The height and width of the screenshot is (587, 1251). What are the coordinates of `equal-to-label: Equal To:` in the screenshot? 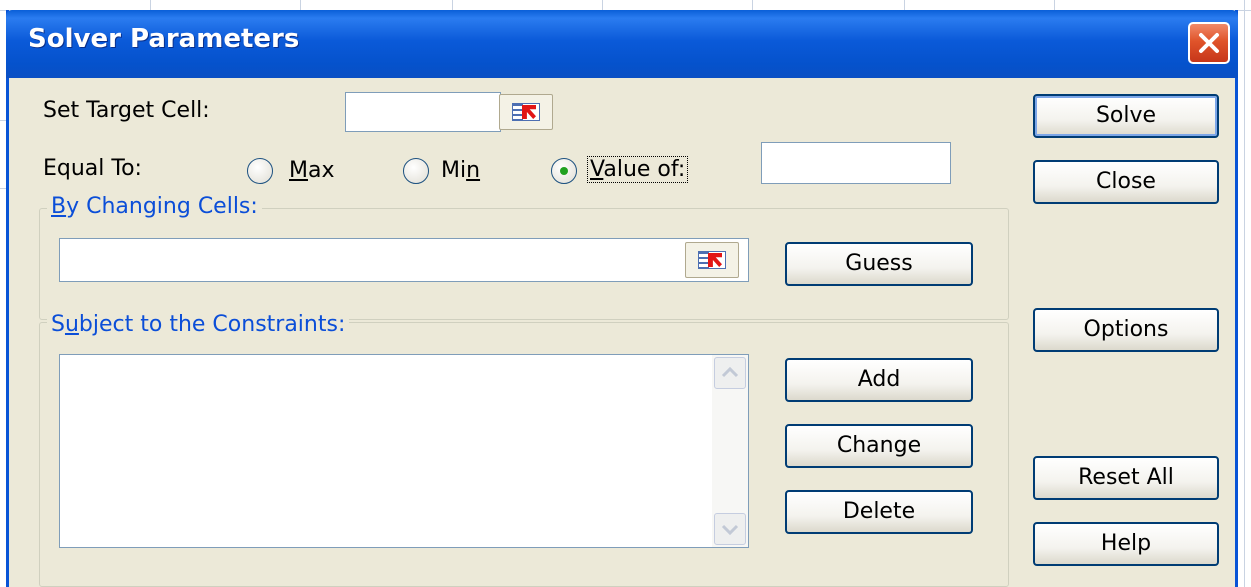 It's located at (92, 168).